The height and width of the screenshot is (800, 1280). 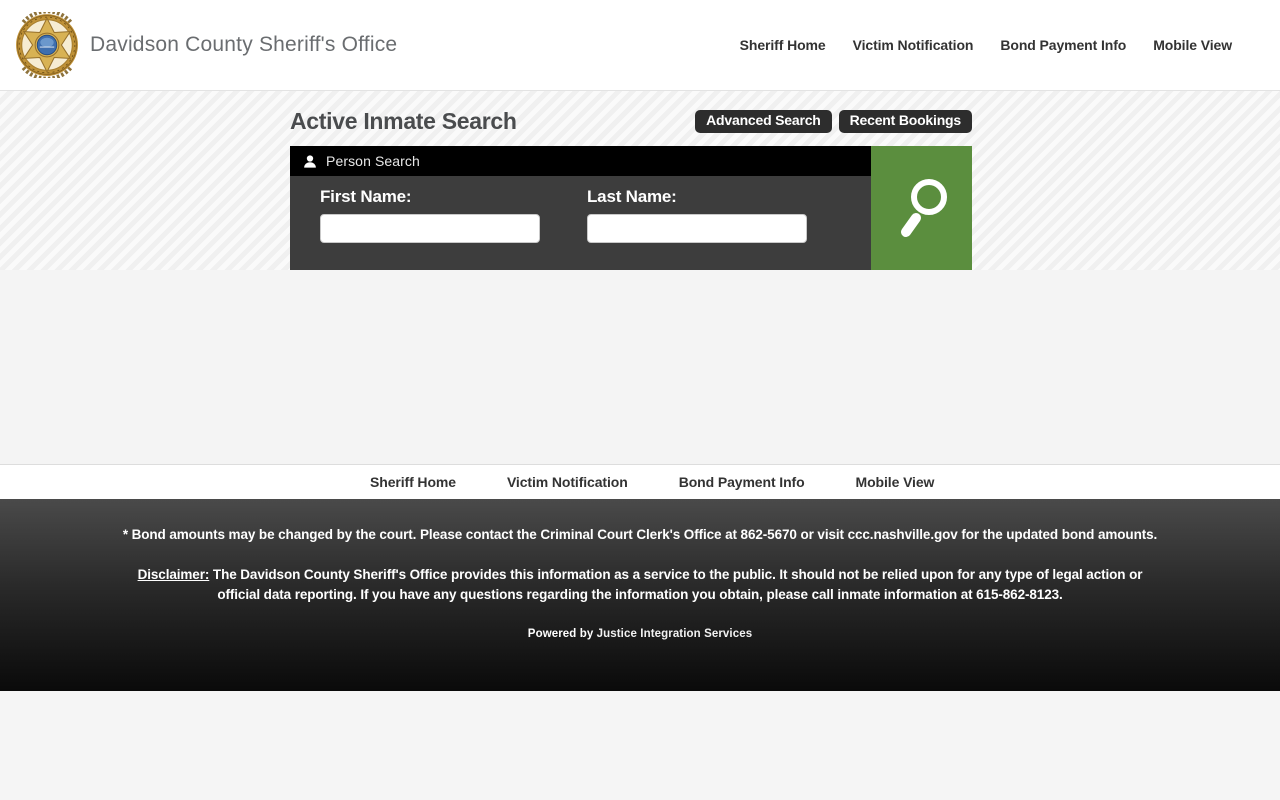 What do you see at coordinates (430, 228) in the screenshot?
I see `first-name-input` at bounding box center [430, 228].